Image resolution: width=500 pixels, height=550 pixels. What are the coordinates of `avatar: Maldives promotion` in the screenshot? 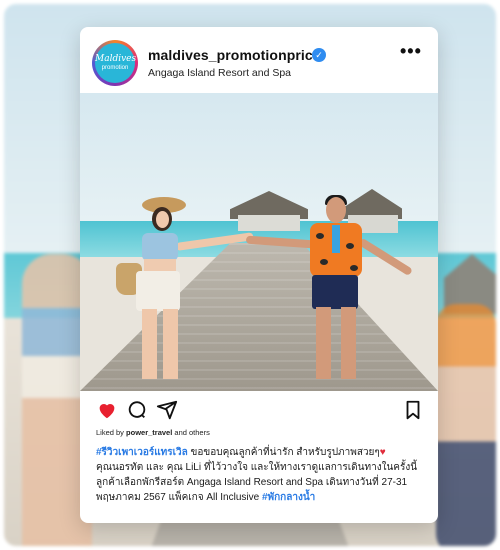 It's located at (115, 63).